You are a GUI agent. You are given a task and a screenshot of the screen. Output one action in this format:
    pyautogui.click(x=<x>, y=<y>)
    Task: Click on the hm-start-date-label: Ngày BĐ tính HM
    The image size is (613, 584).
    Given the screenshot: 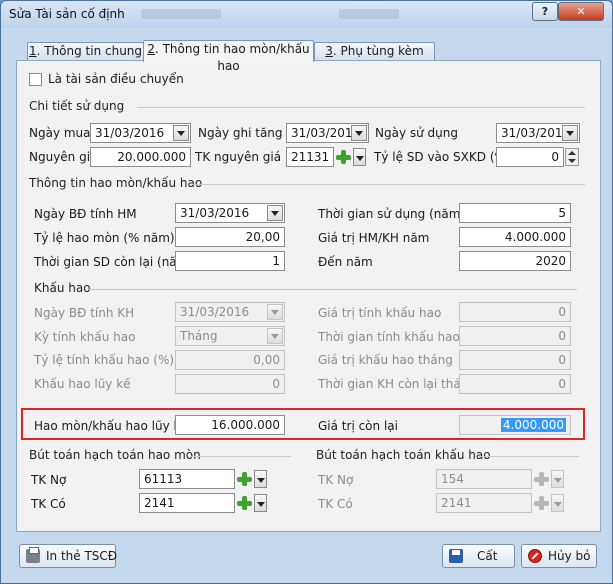 What is the action you would take?
    pyautogui.click(x=85, y=214)
    